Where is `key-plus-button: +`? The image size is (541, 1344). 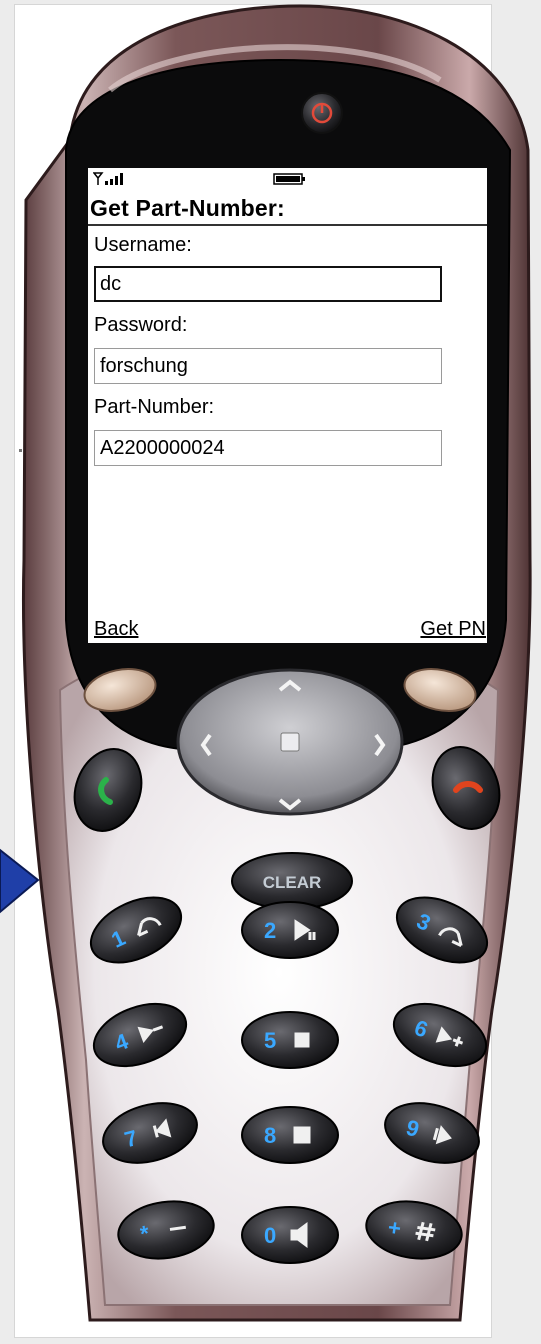 key-plus-button: + is located at coordinates (414, 1230).